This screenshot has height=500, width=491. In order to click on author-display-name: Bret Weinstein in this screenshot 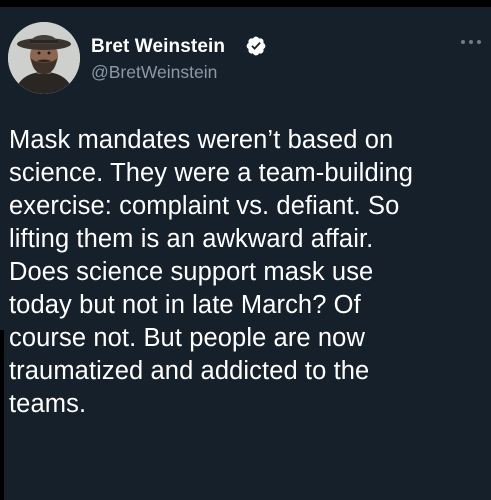, I will do `click(158, 47)`.